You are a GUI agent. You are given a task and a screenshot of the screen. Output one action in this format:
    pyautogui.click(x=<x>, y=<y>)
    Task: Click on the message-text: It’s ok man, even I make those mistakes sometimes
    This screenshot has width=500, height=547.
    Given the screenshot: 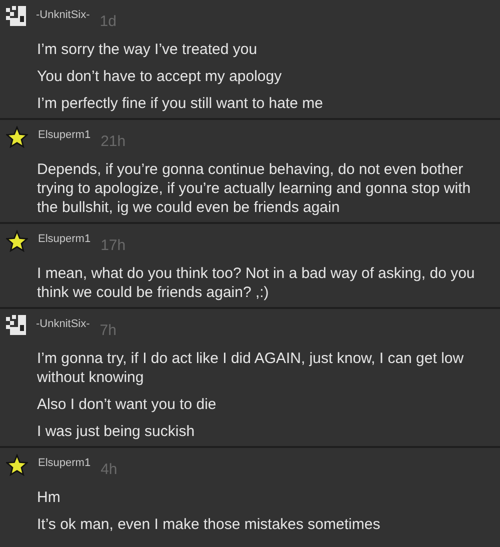 What is the action you would take?
    pyautogui.click(x=209, y=524)
    